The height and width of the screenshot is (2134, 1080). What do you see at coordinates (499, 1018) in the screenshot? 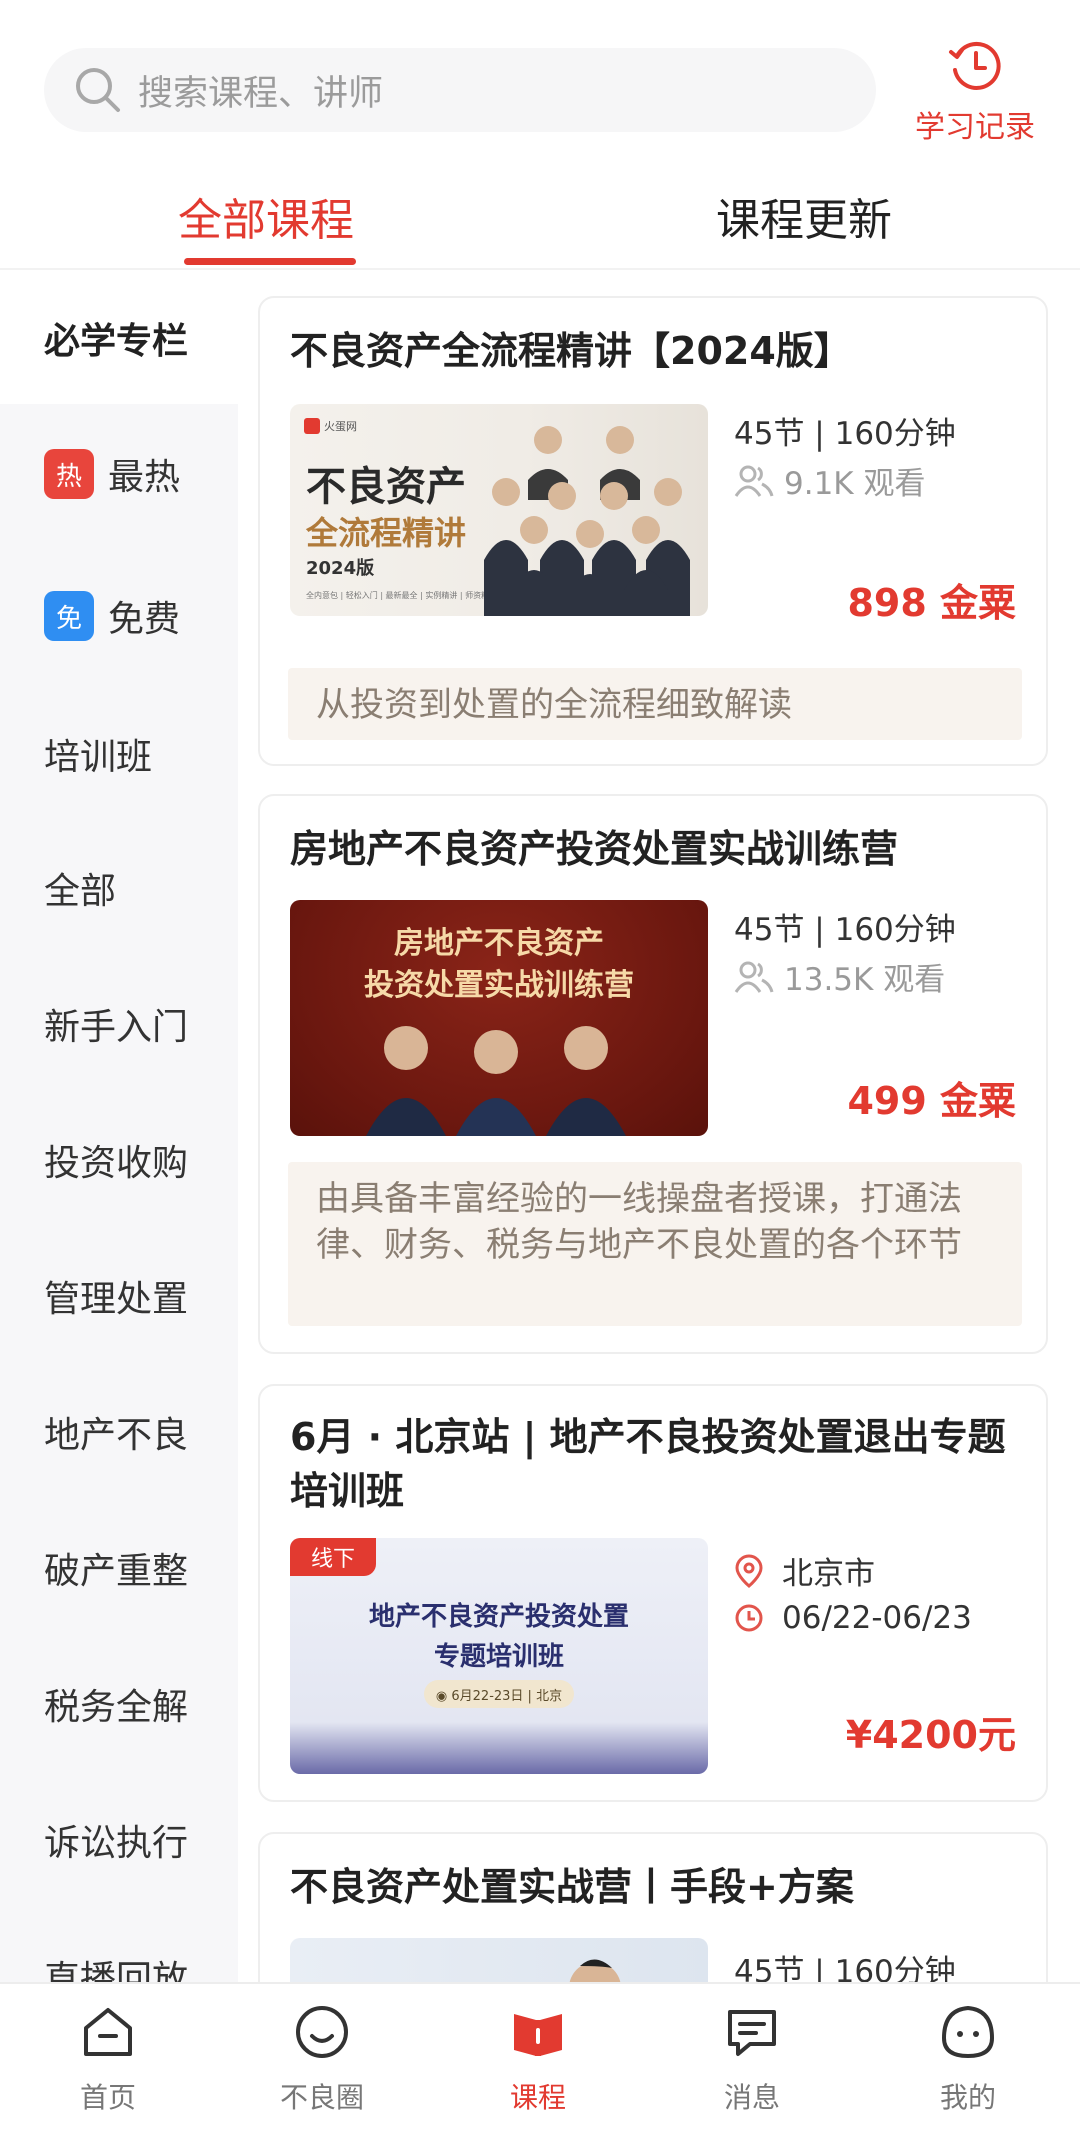
I see `course-thumbnail: 房地产不良资产 投资处置实战训练营` at bounding box center [499, 1018].